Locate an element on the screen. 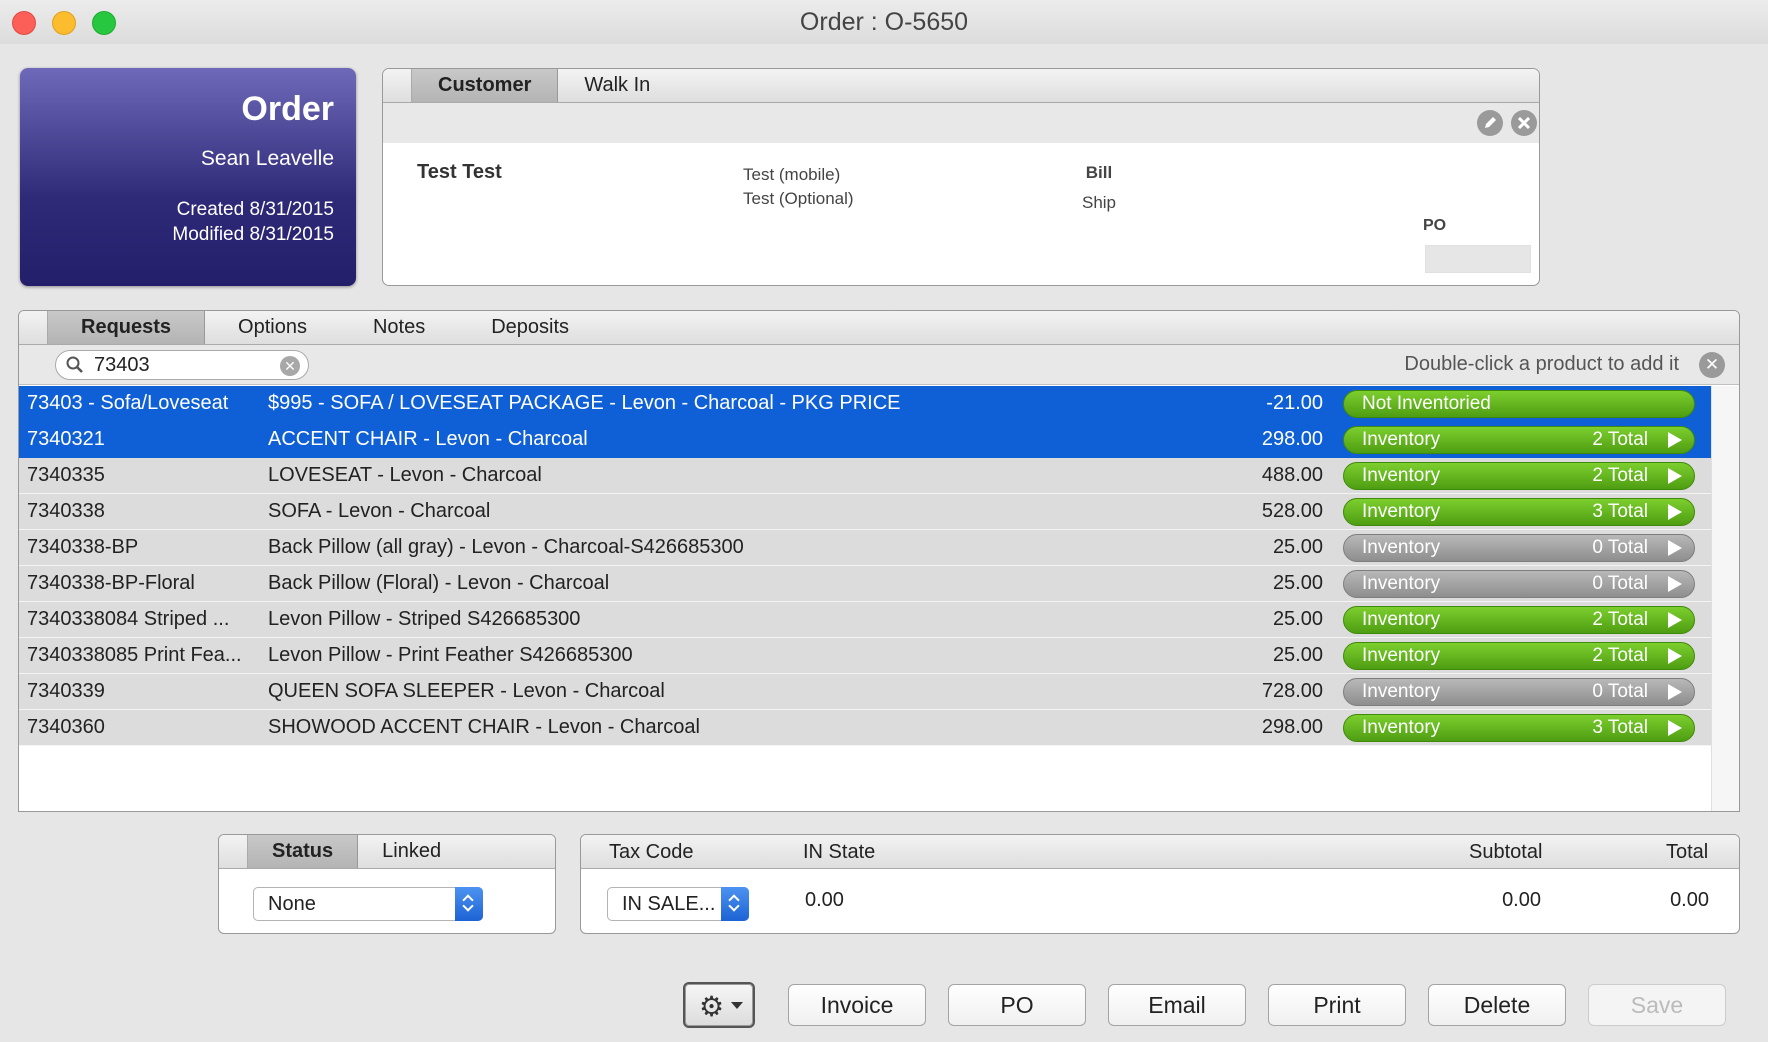 The image size is (1768, 1042). product-sku: 7340321 is located at coordinates (66, 439).